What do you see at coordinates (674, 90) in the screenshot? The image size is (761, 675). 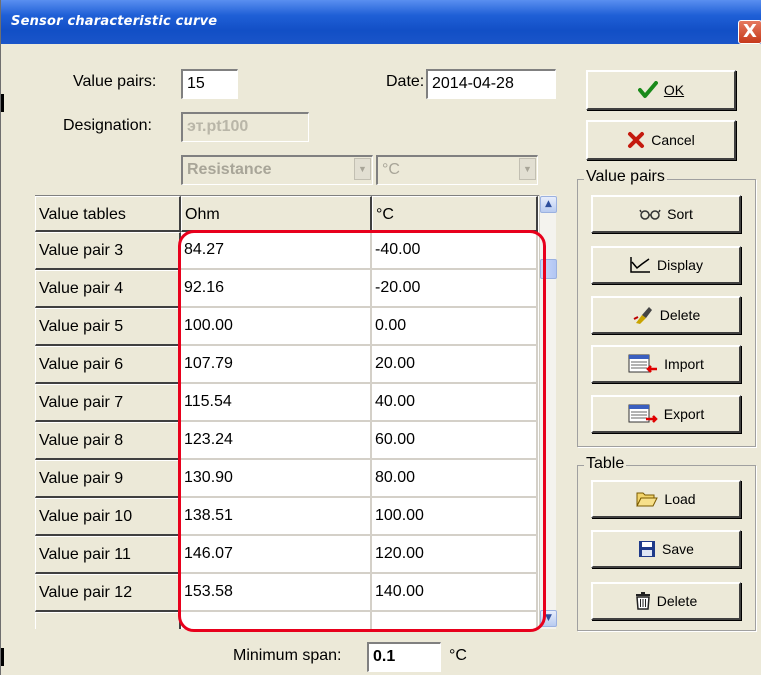 I see `ok-label: OK` at bounding box center [674, 90].